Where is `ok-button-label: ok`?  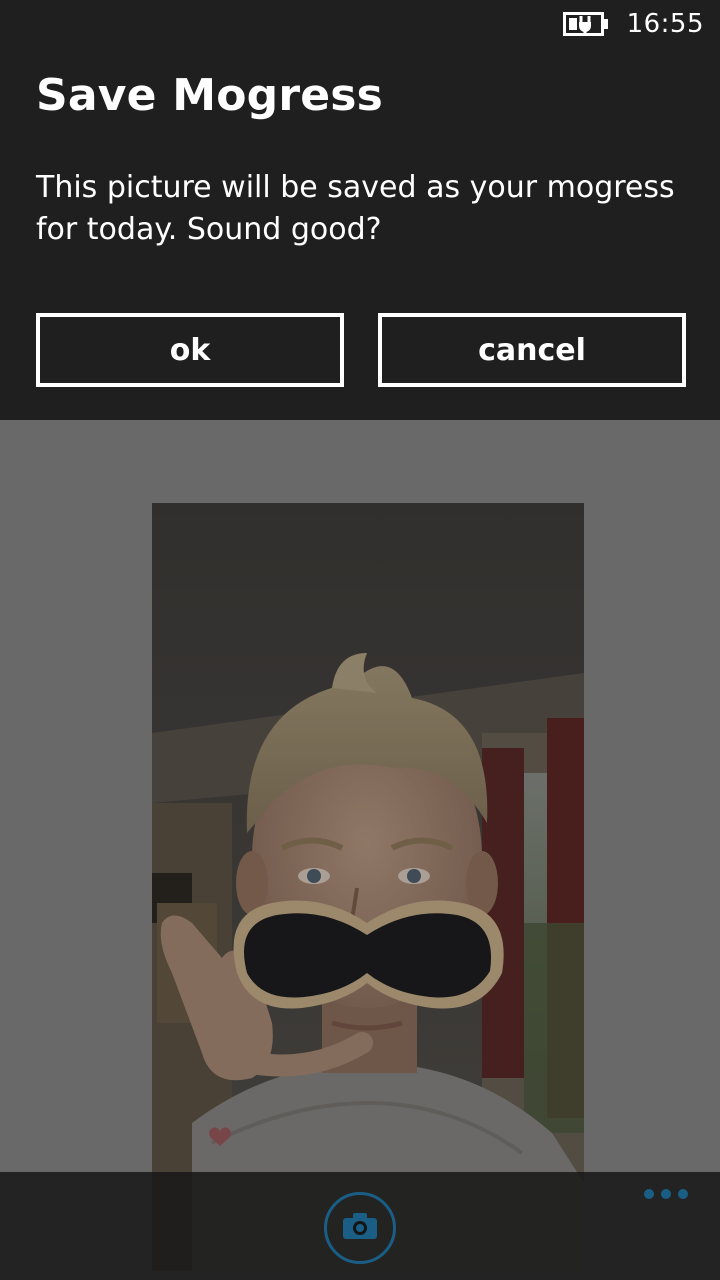
ok-button-label: ok is located at coordinates (190, 350).